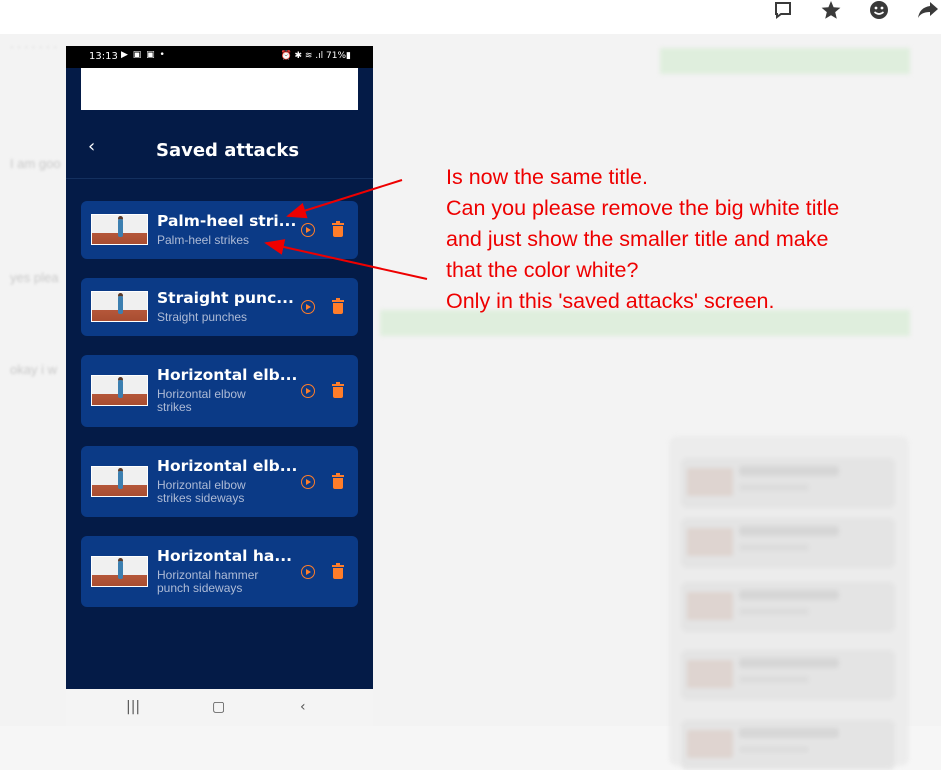 This screenshot has width=941, height=770. I want to click on annotation-line: that the color white?, so click(542, 270).